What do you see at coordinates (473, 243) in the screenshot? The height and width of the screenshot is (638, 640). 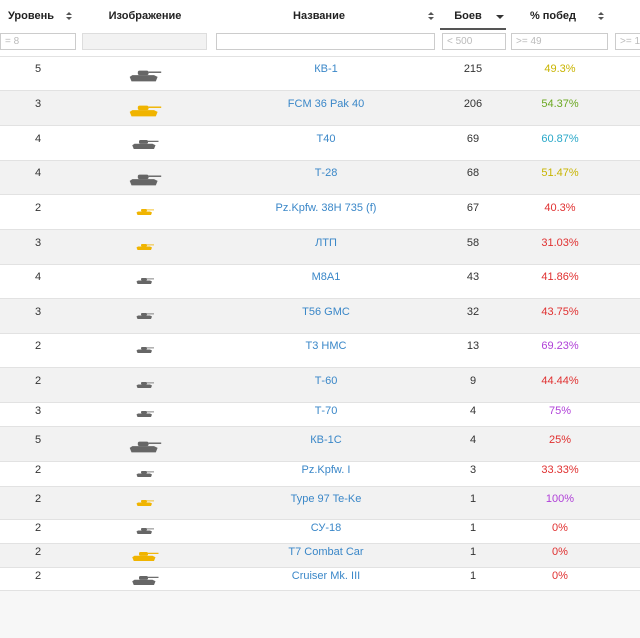 I see `battles-cell: 58` at bounding box center [473, 243].